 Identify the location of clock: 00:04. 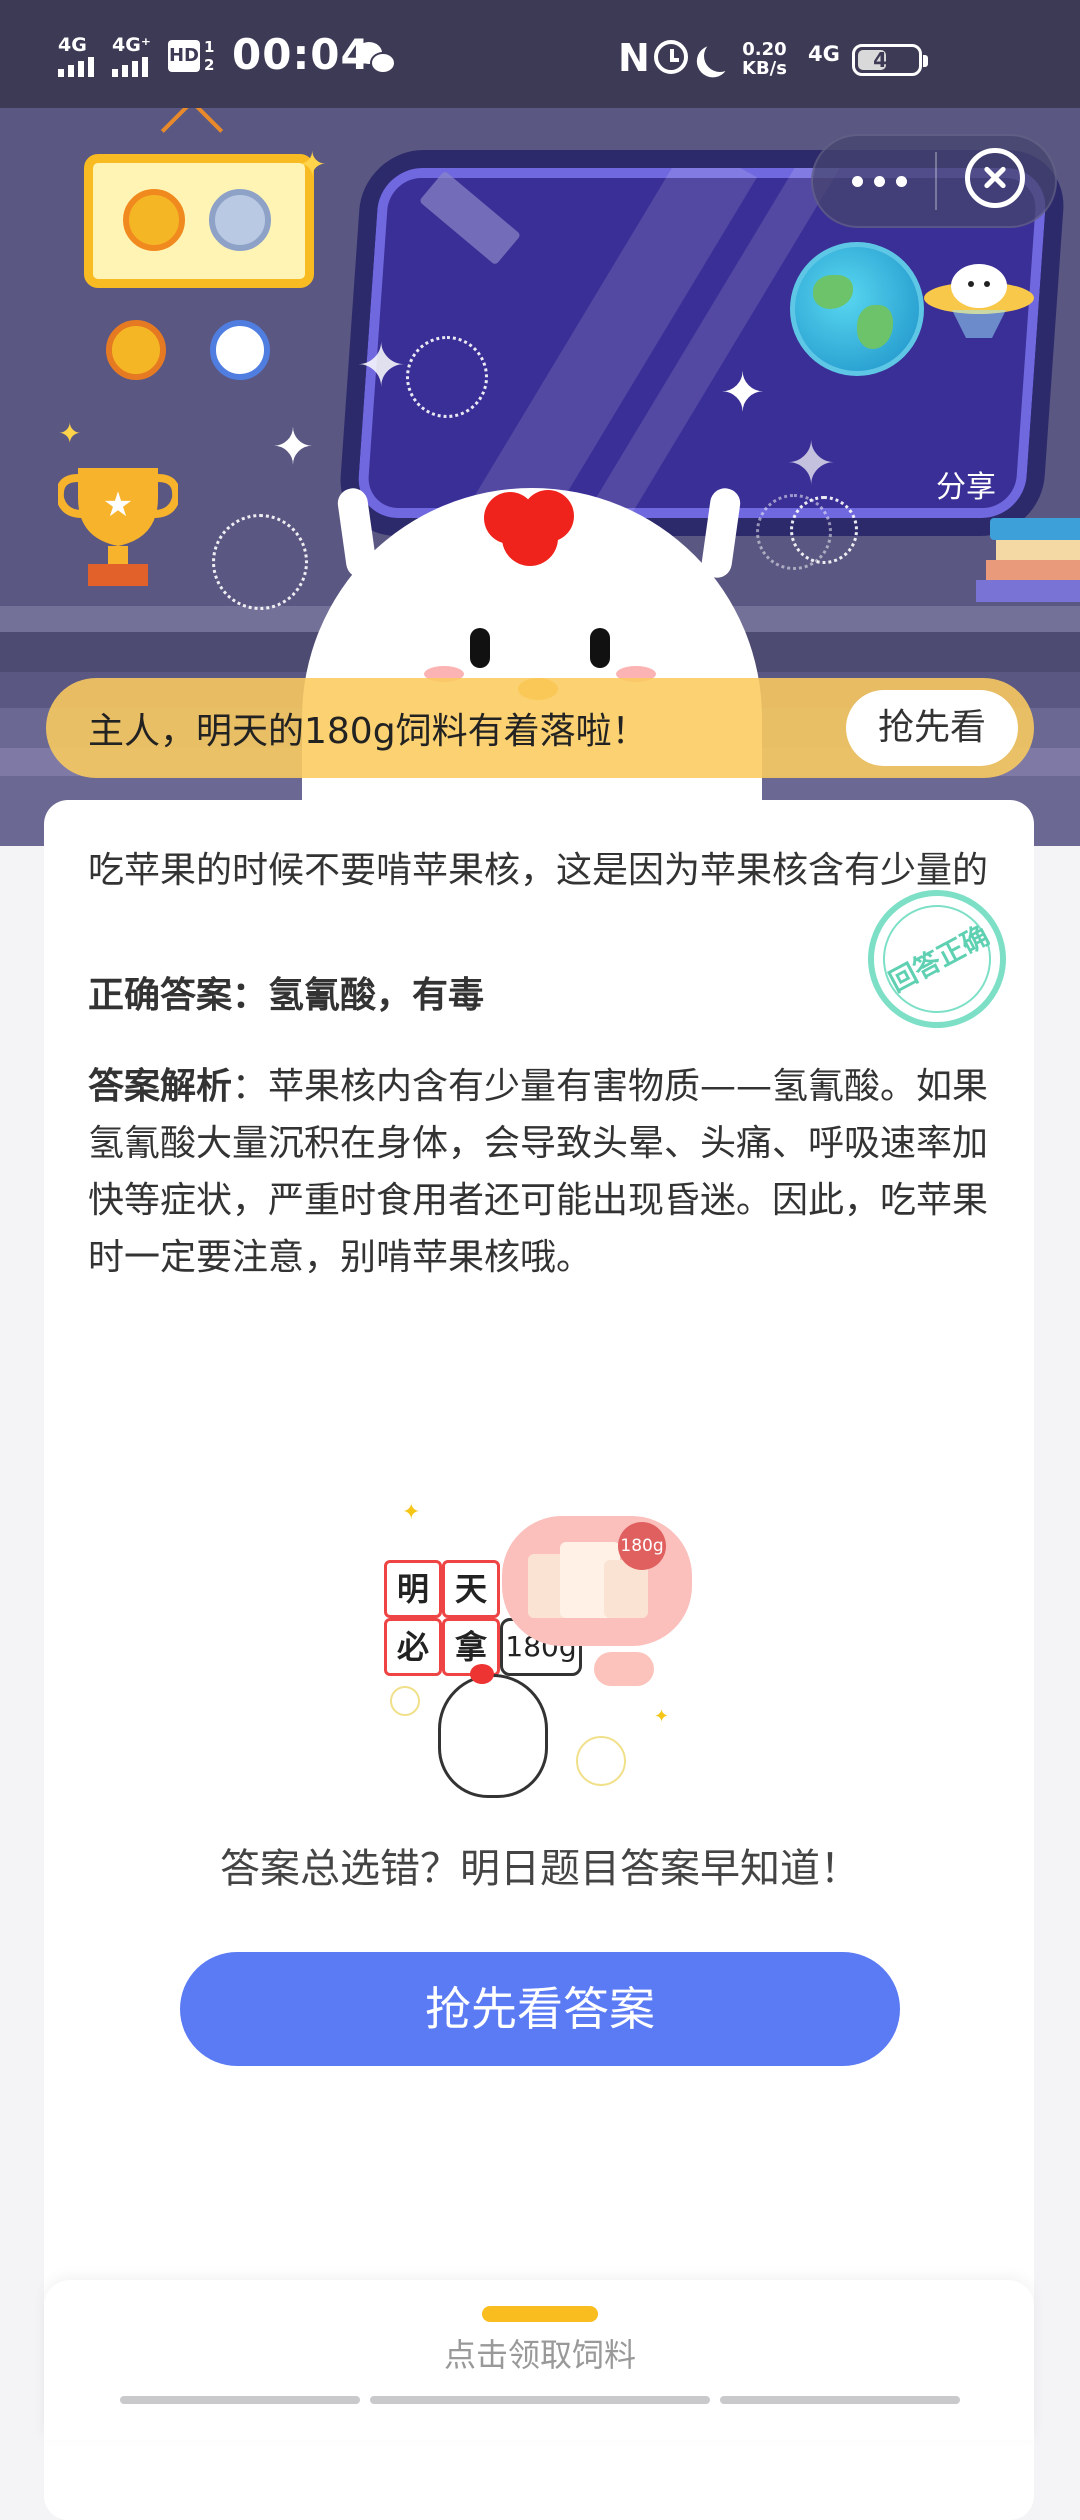
(301, 54).